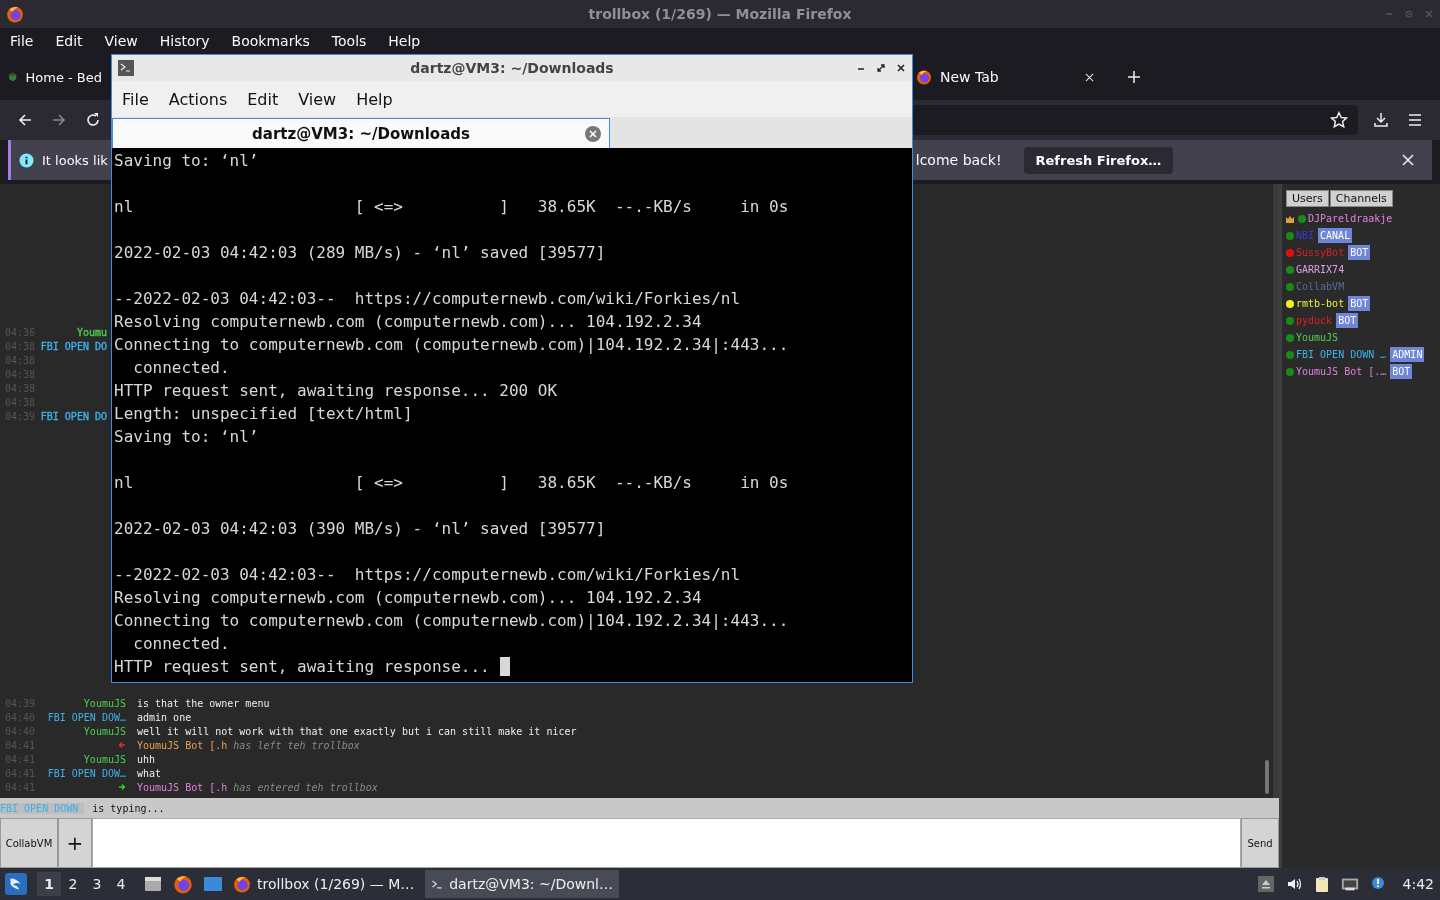  What do you see at coordinates (73, 416) in the screenshot?
I see `user-name: FBI OPEN DO` at bounding box center [73, 416].